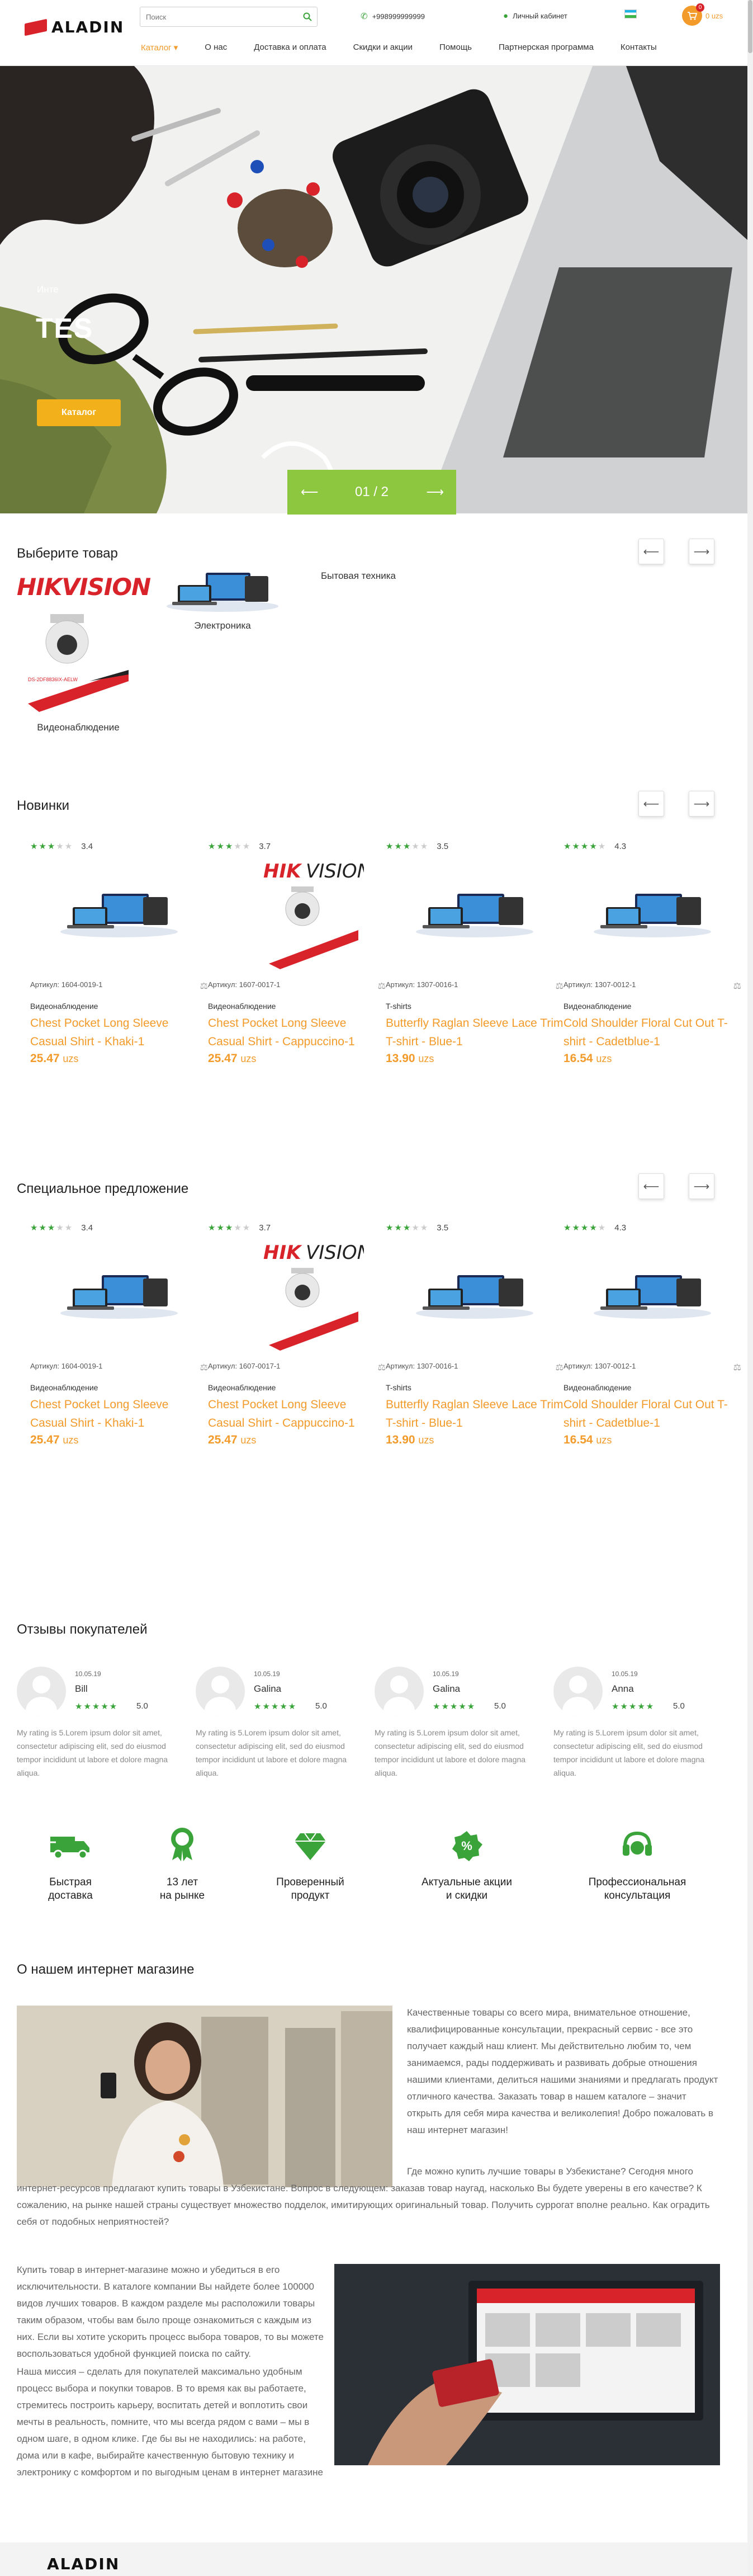  I want to click on menu-item-about: О нас, so click(216, 47).